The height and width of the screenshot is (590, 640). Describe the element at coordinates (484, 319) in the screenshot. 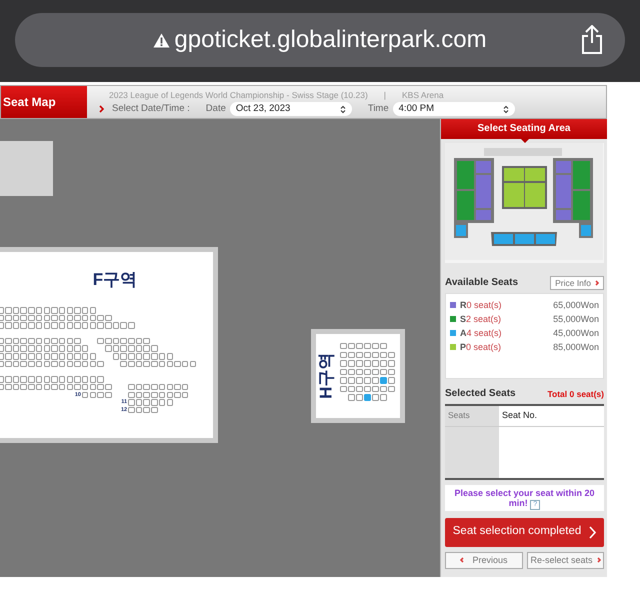

I see `seat-count: 2 seat(s)` at that location.